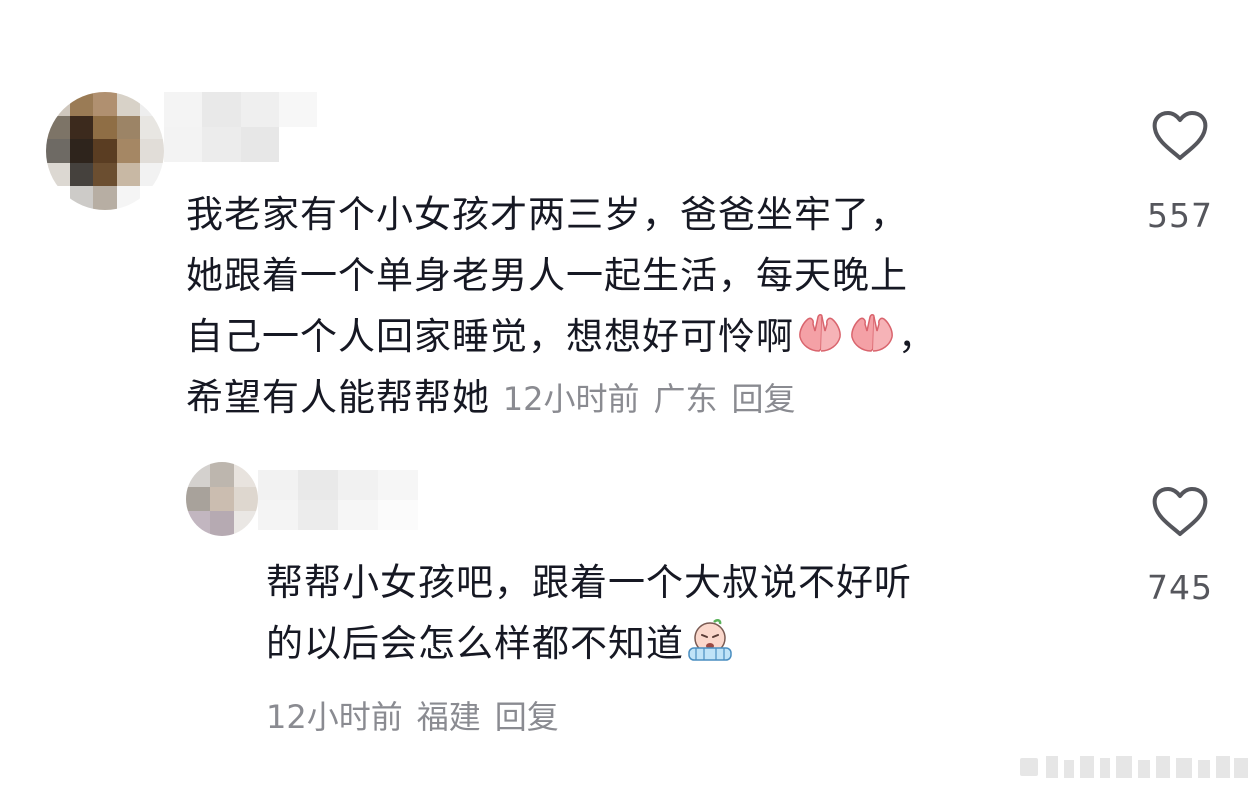 This screenshot has height=792, width=1260. What do you see at coordinates (1180, 546) in the screenshot?
I see `like-button: 745` at bounding box center [1180, 546].